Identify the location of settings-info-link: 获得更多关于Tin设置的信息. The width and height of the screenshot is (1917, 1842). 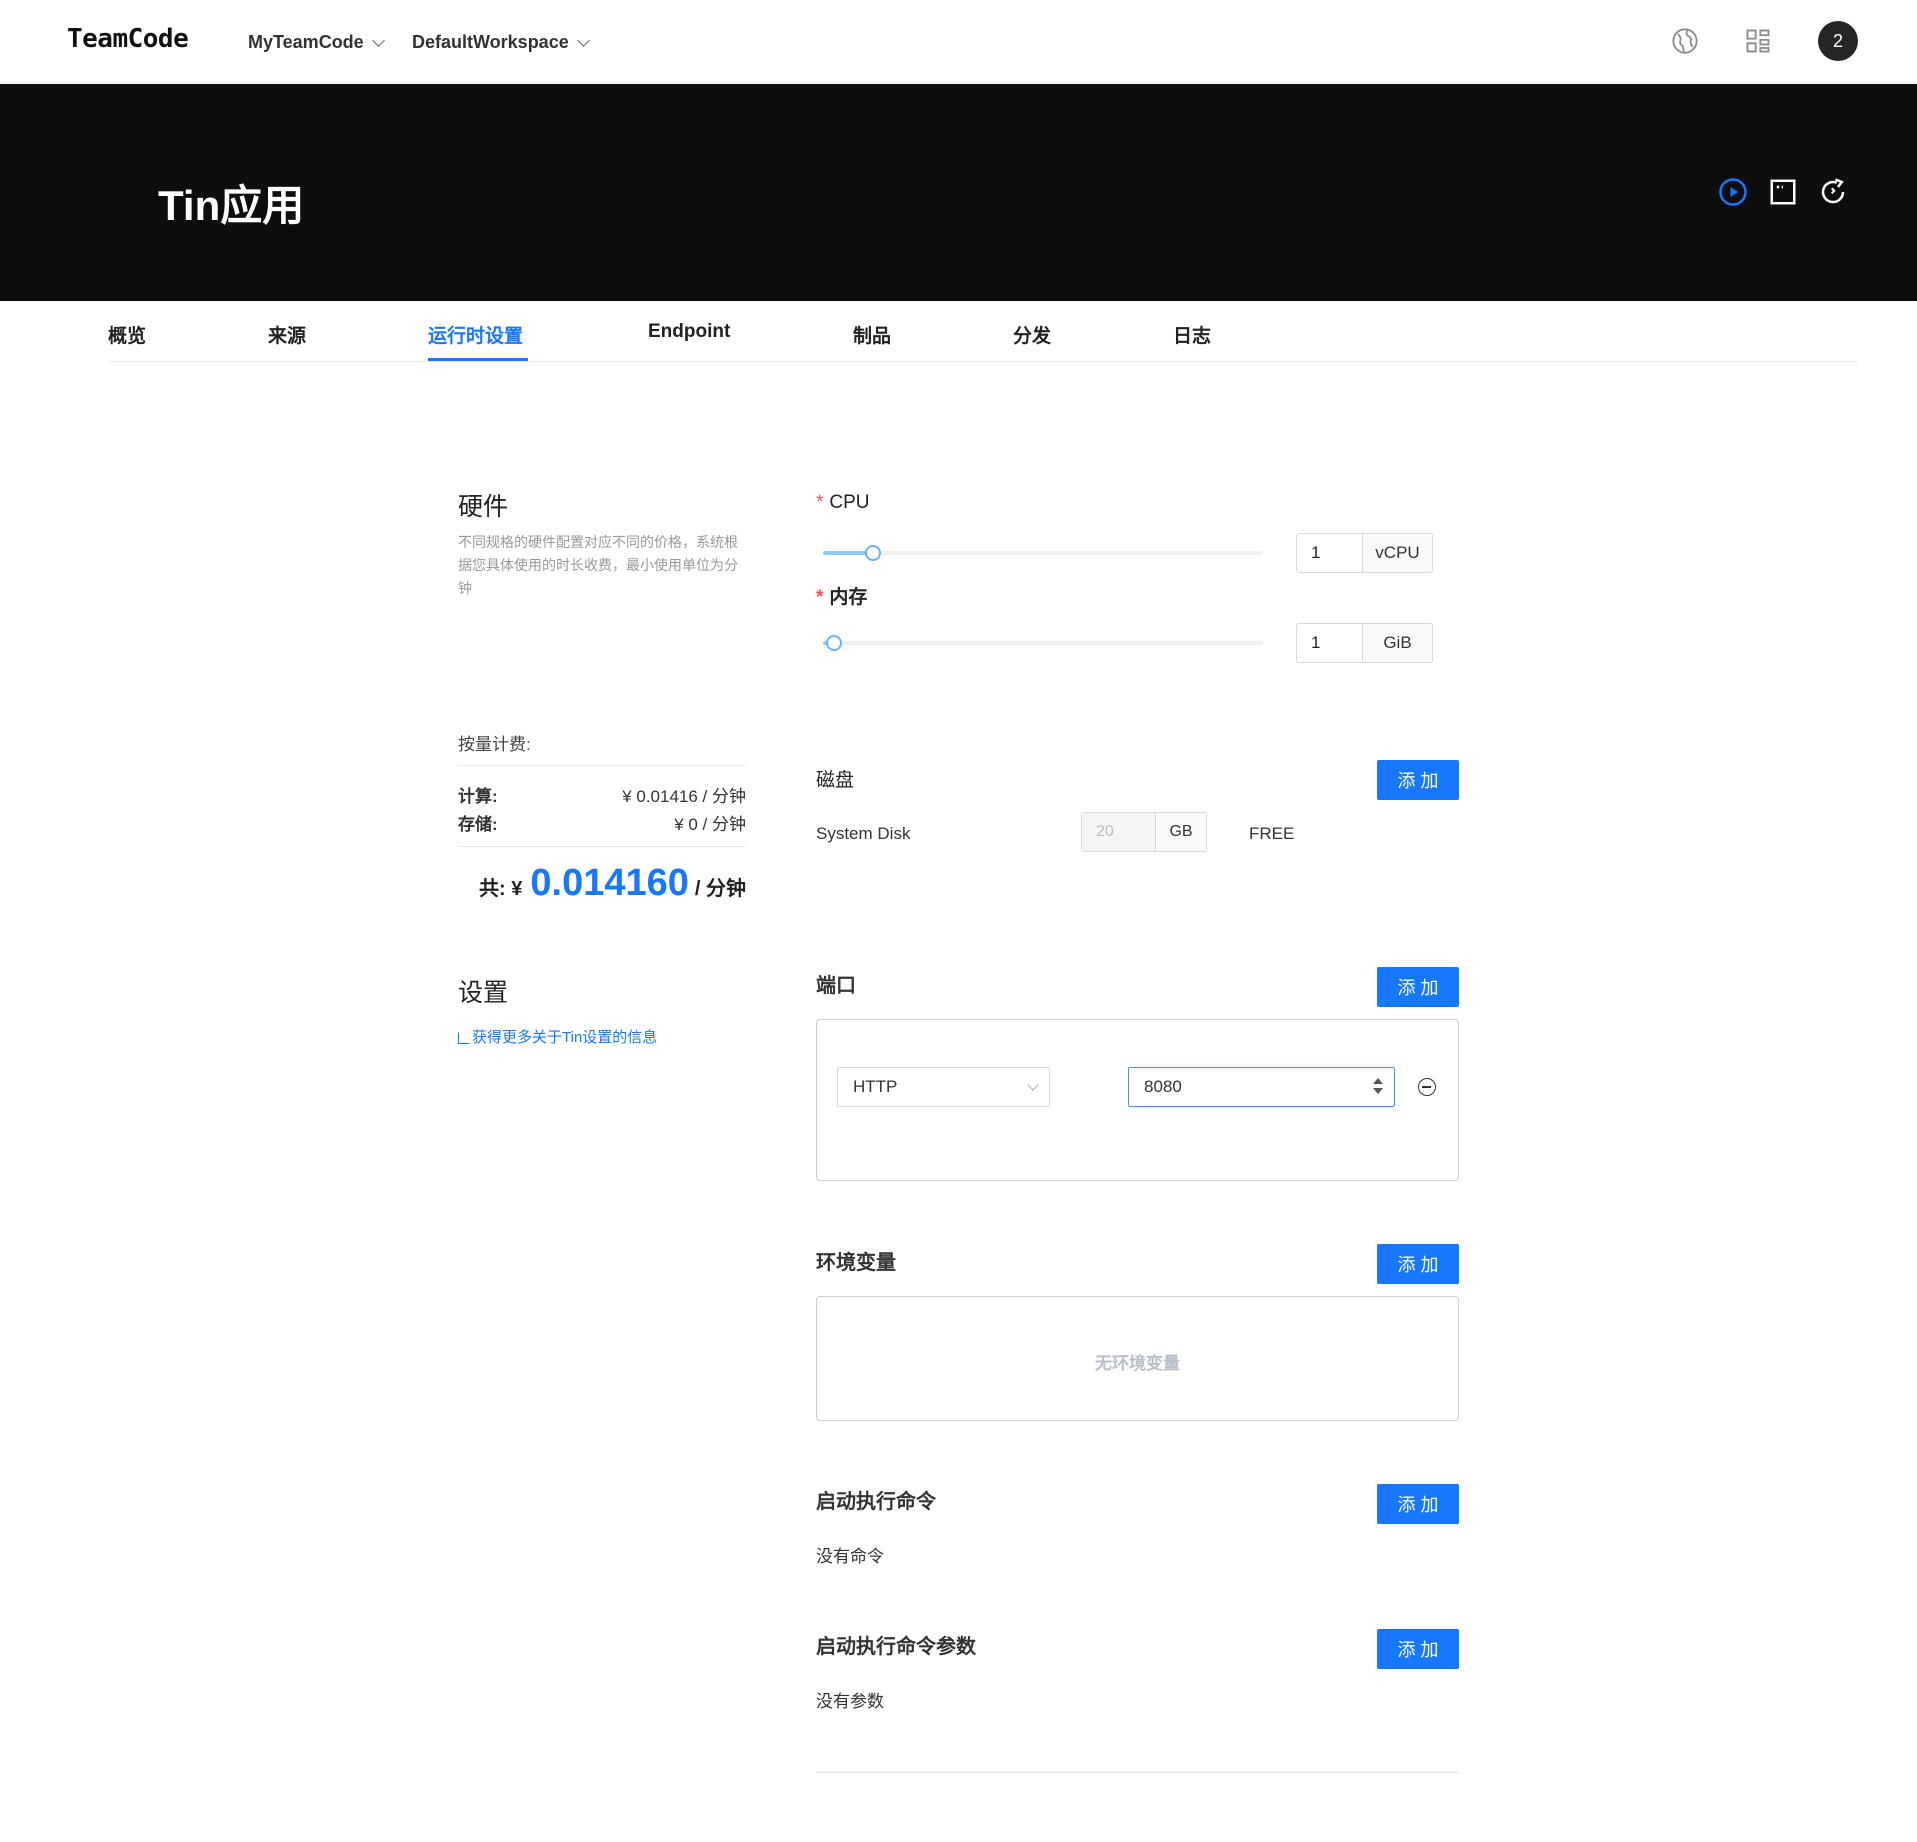
(557, 1036).